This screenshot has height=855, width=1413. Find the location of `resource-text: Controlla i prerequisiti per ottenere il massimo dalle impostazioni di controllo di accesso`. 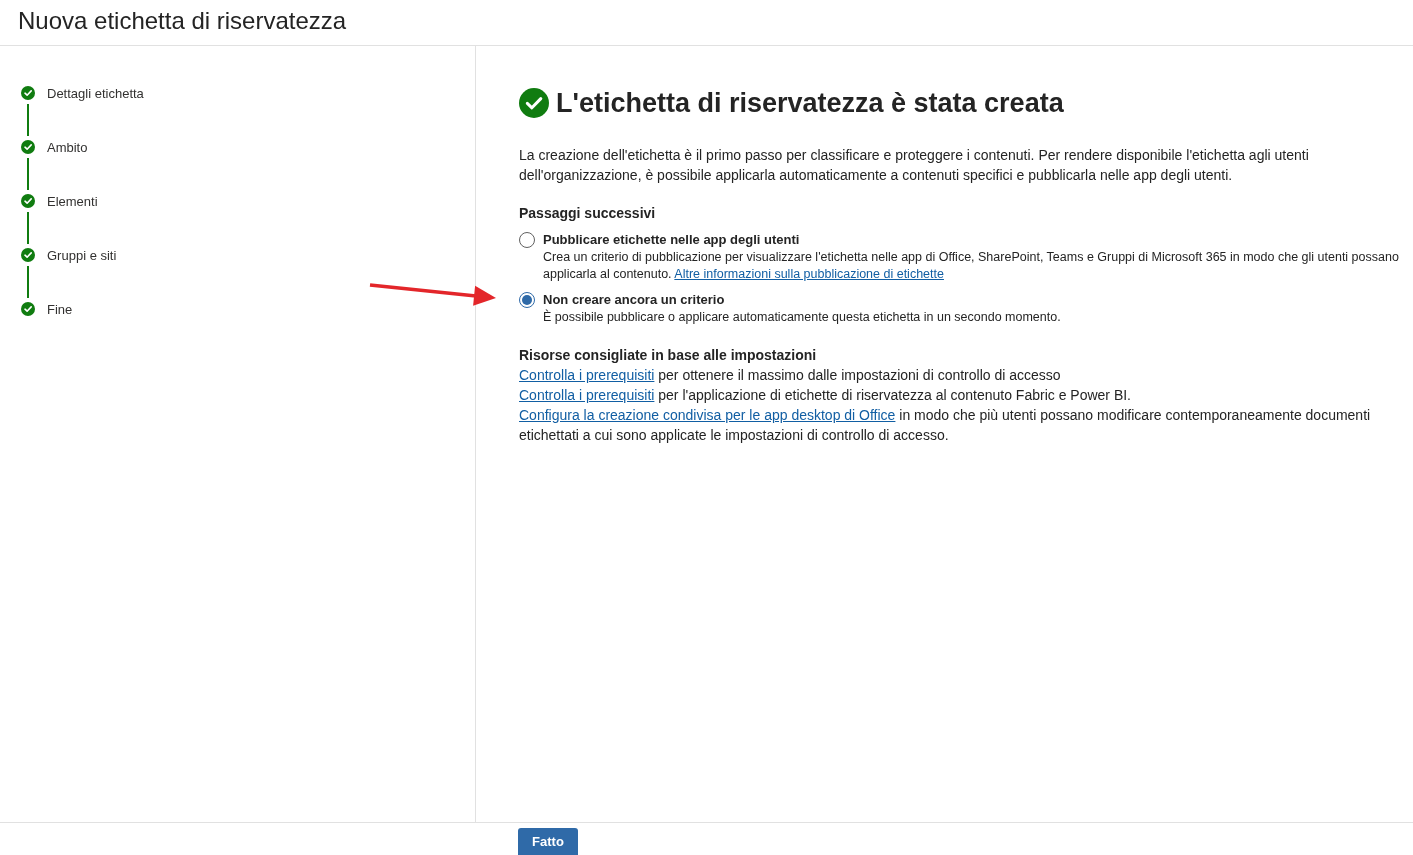

resource-text: Controlla i prerequisiti per ottenere il massimo dalle impostazioni di controllo di accesso is located at coordinates (790, 375).